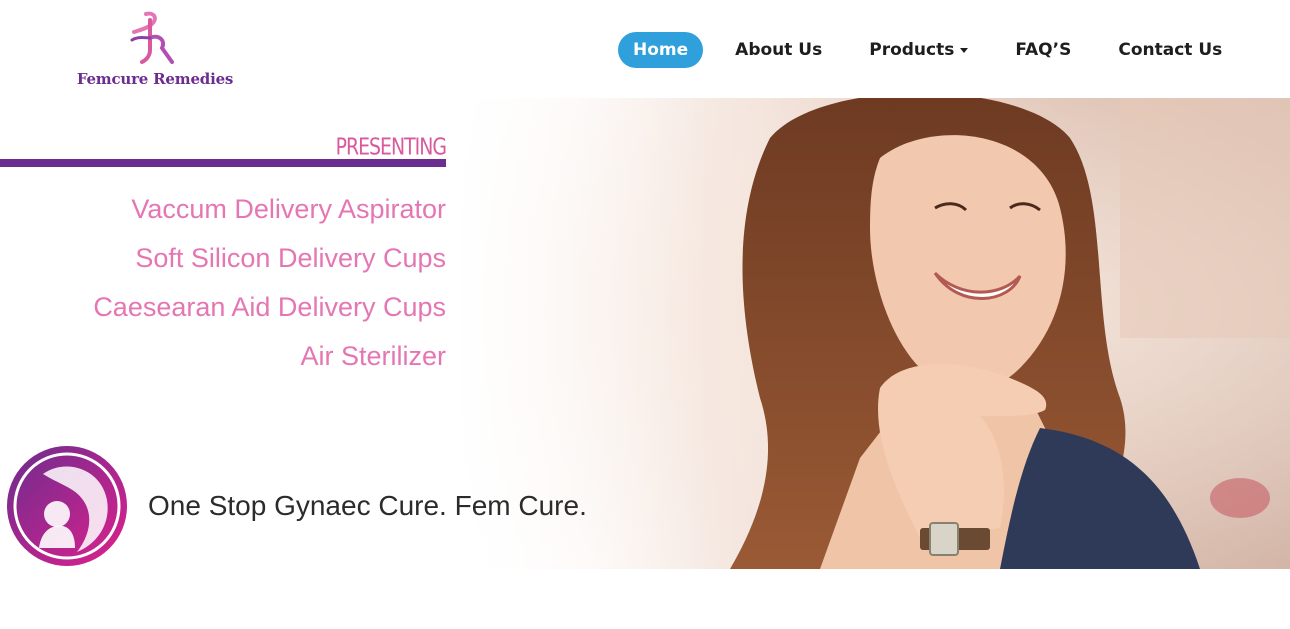  I want to click on main-nav: Home About Us Products FAQ’S Contact Us, so click(936, 50).